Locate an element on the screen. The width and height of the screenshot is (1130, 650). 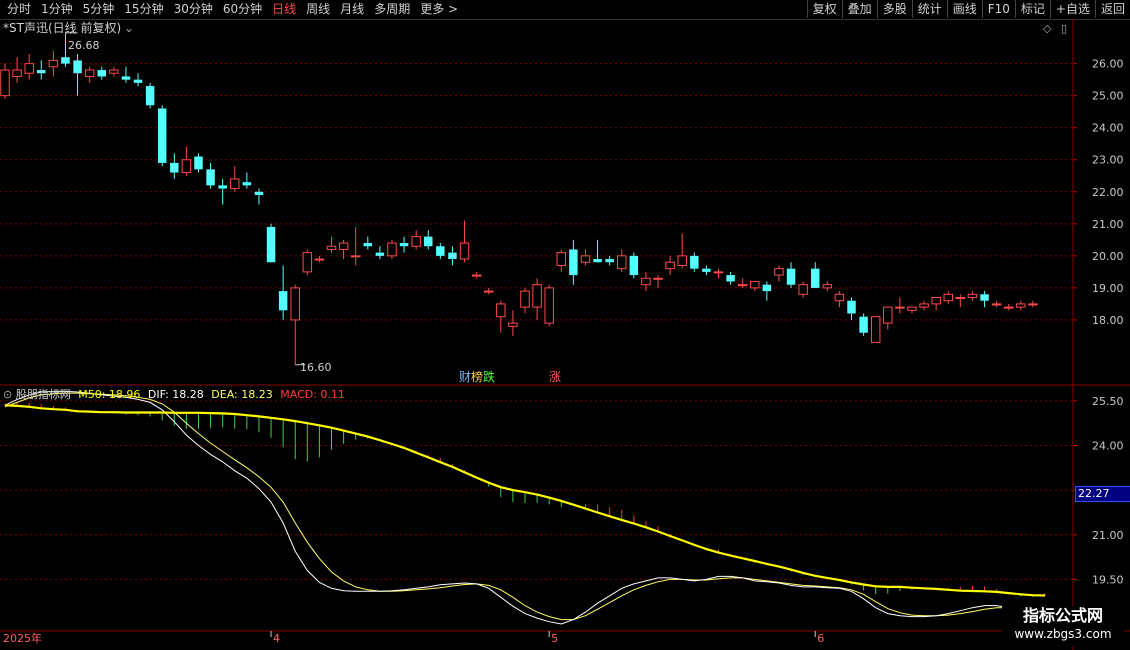
main-y-tick-label: 18.00 is located at coordinates (1108, 320).